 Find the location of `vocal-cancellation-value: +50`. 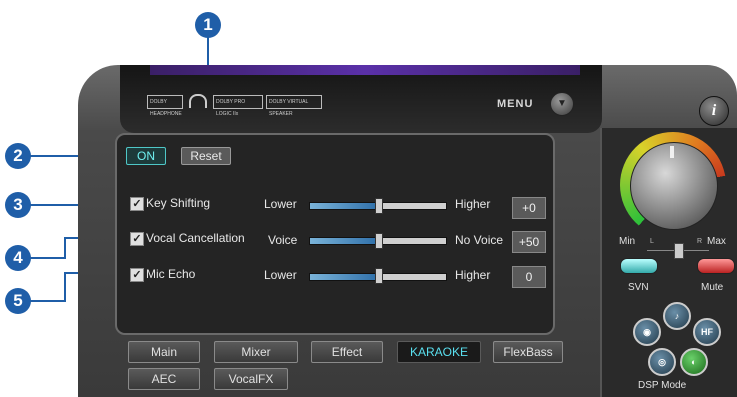

vocal-cancellation-value: +50 is located at coordinates (529, 242).